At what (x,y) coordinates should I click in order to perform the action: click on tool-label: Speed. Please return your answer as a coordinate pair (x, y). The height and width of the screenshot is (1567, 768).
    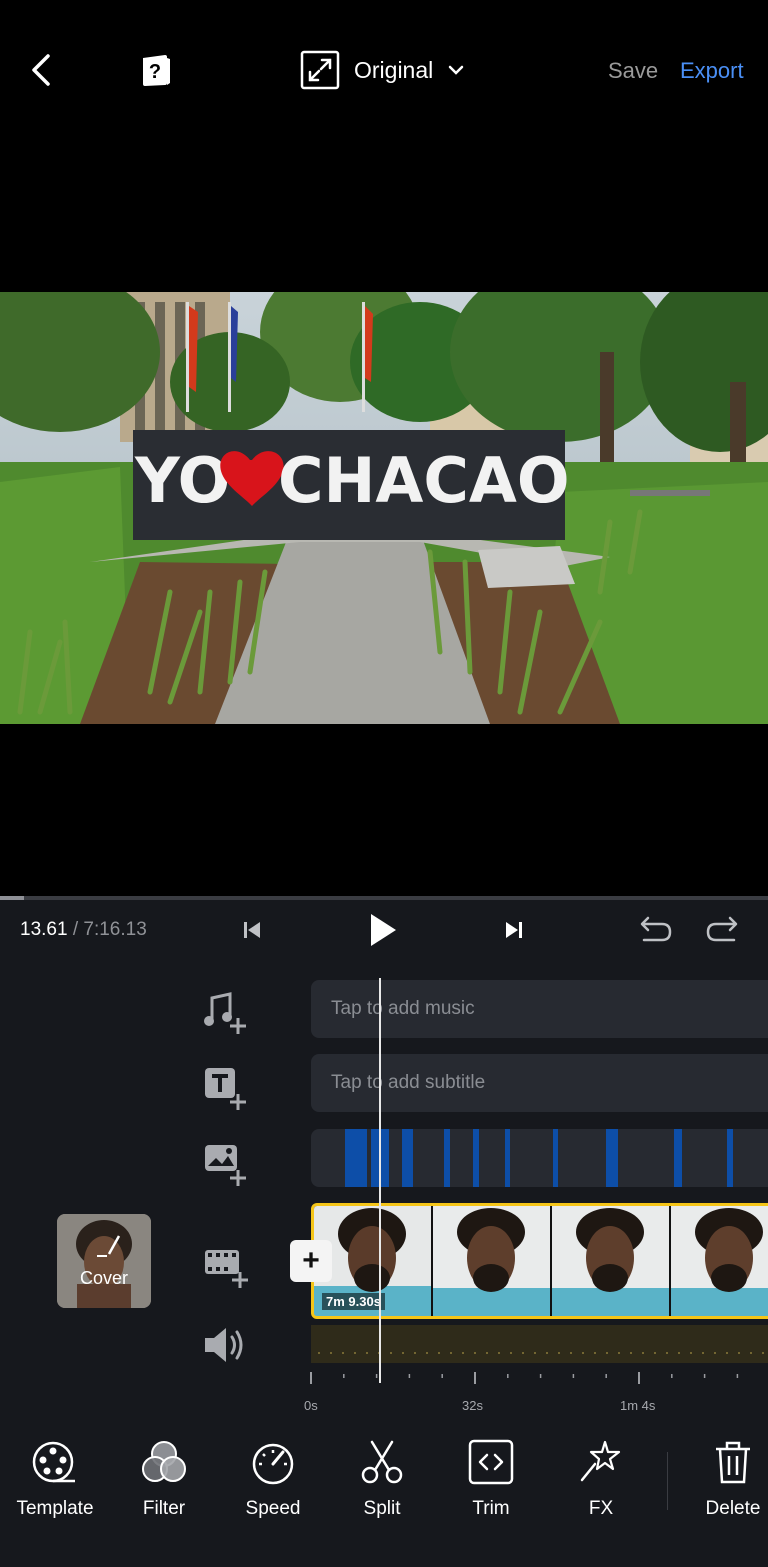
    Looking at the image, I should click on (273, 1508).